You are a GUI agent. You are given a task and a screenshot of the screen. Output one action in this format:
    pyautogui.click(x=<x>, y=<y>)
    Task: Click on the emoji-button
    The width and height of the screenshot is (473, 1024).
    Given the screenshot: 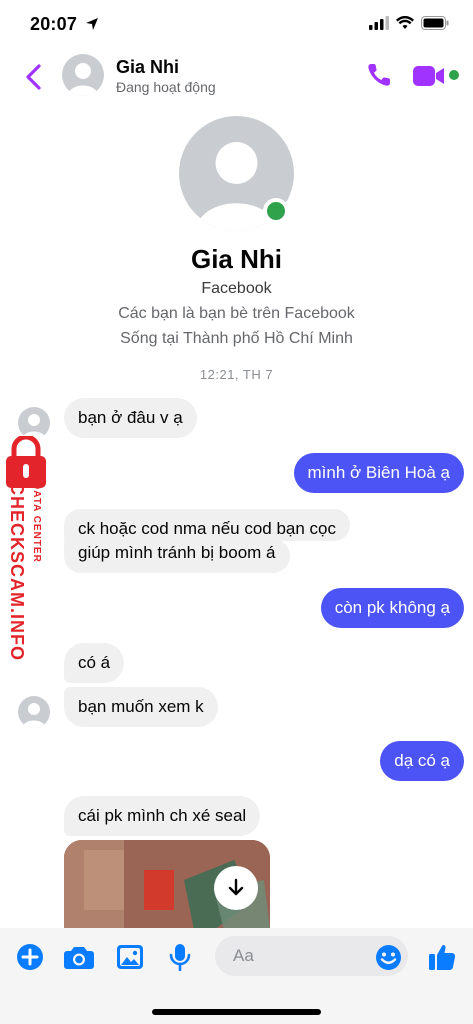 What is the action you would take?
    pyautogui.click(x=388, y=957)
    